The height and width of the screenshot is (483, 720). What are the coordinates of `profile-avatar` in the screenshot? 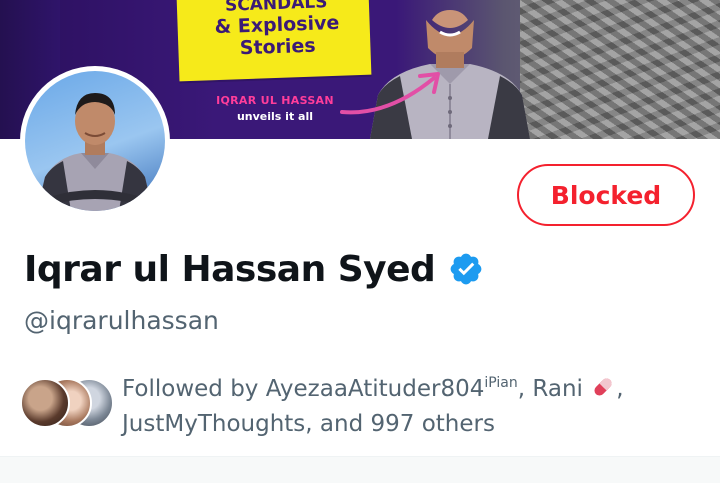 It's located at (95, 141).